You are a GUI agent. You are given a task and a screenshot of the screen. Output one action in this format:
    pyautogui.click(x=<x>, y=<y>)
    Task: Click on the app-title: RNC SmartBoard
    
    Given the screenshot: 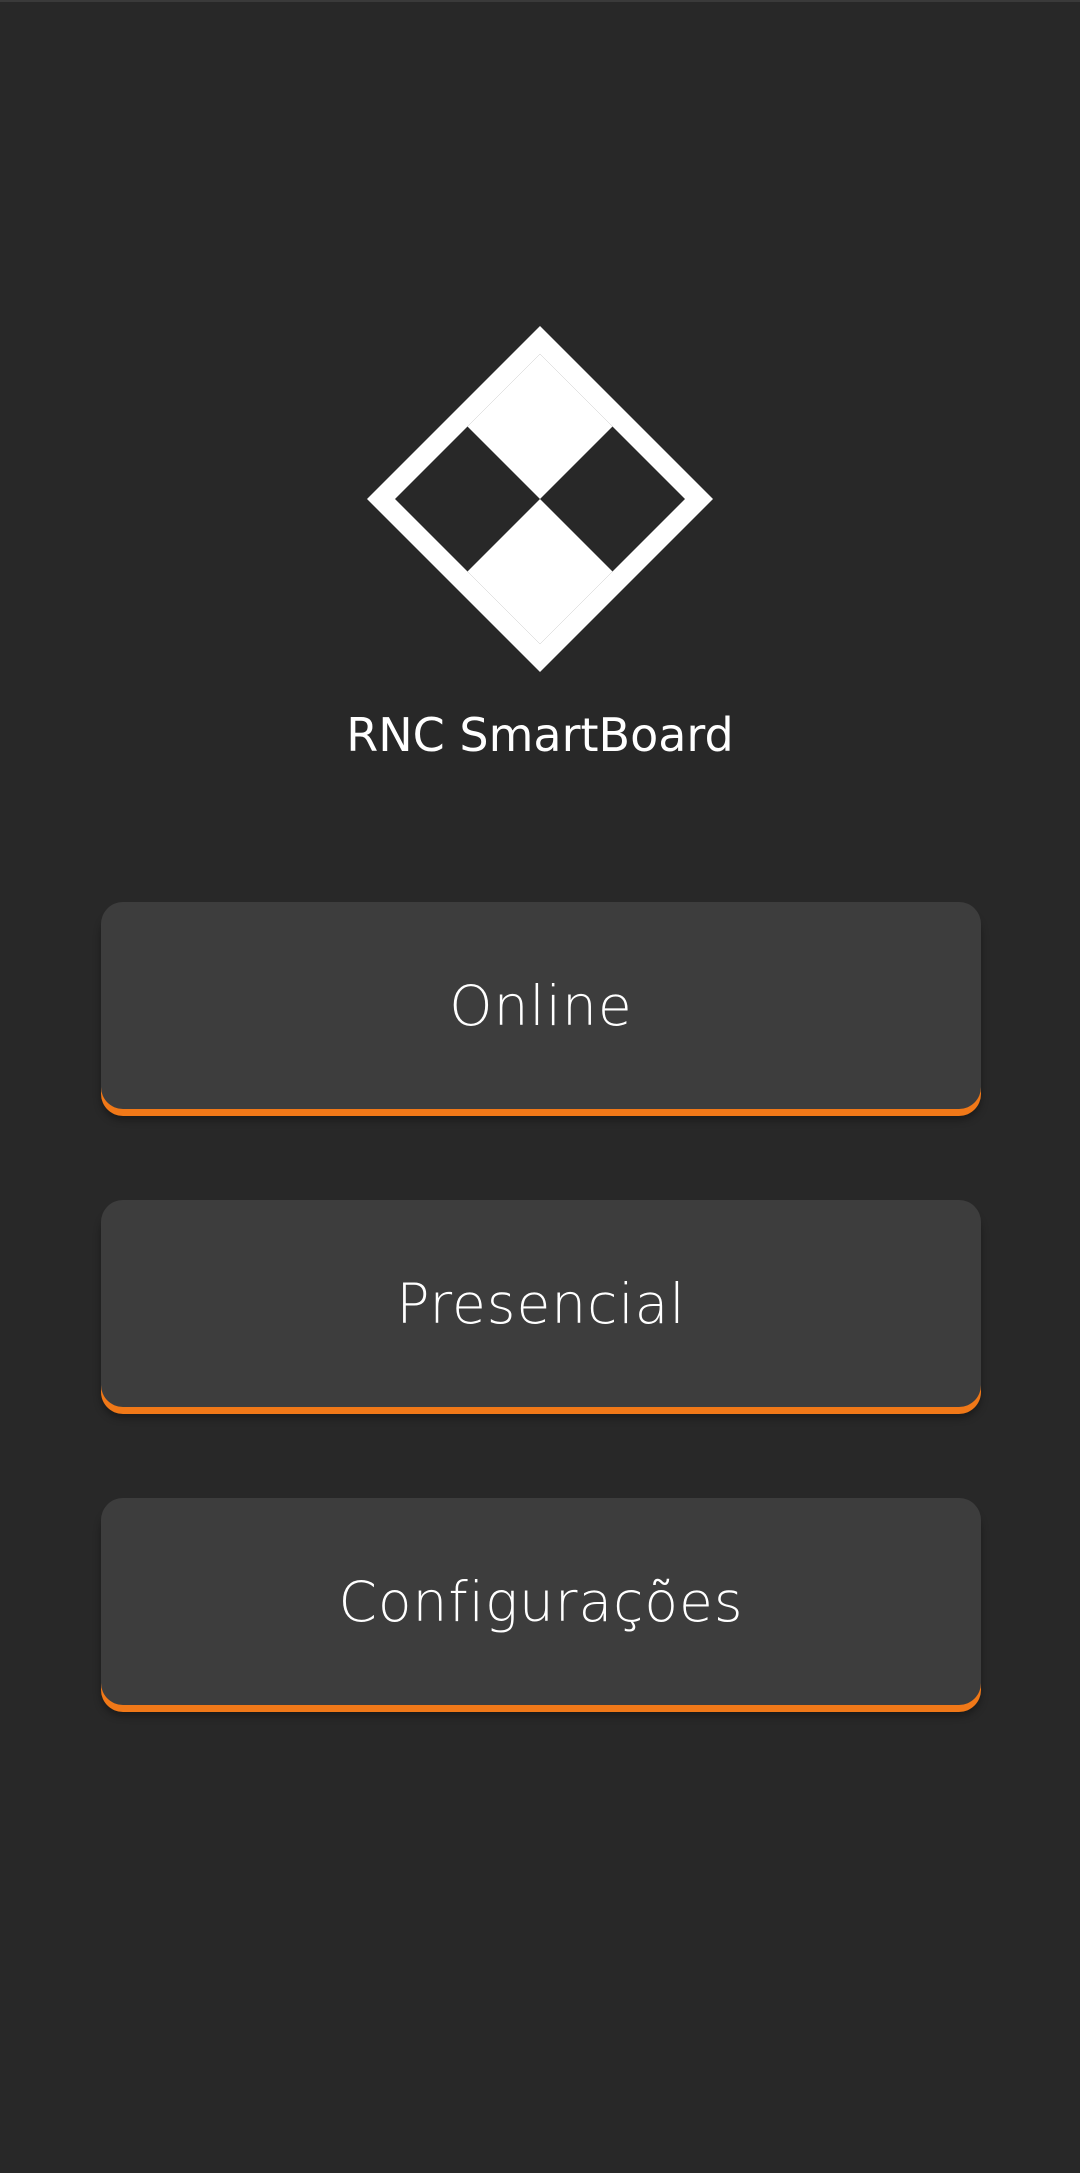 What is the action you would take?
    pyautogui.click(x=540, y=735)
    